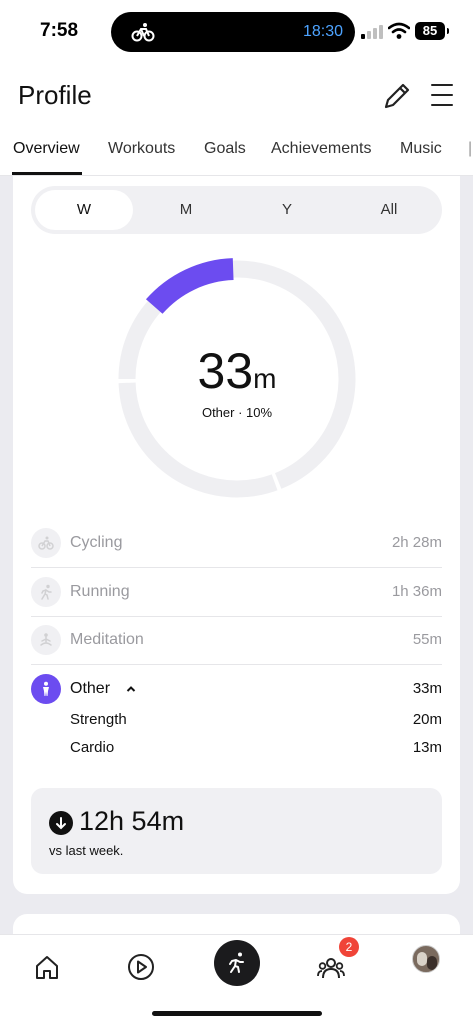 The image size is (473, 1024). What do you see at coordinates (100, 591) in the screenshot?
I see `activity-label: Running` at bounding box center [100, 591].